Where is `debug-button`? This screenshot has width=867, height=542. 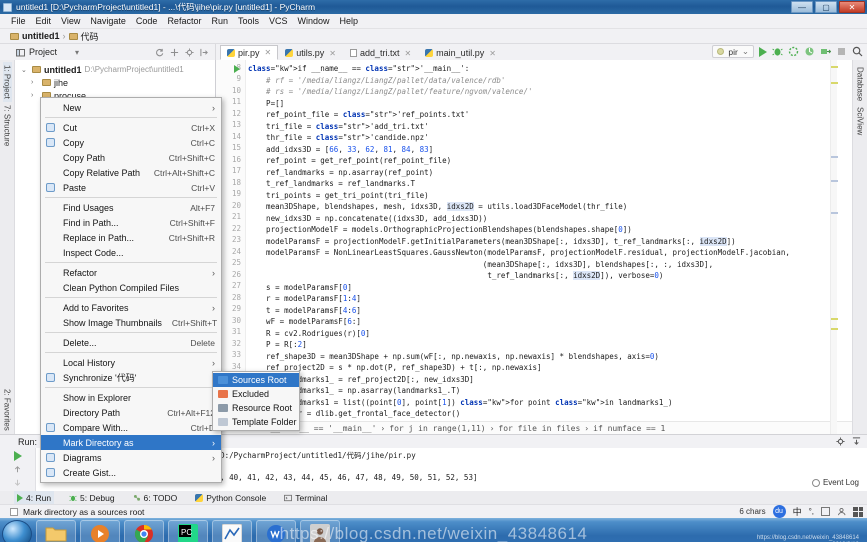
debug-button is located at coordinates (777, 51).